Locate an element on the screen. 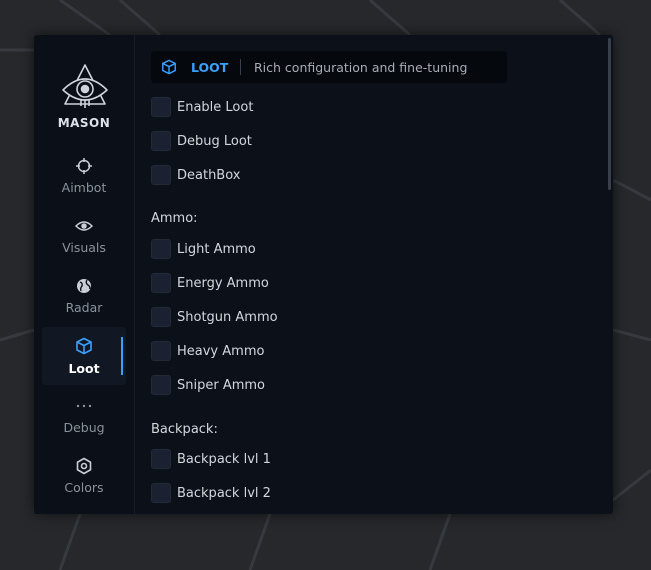 The height and width of the screenshot is (570, 651). sidebar-item-label: Radar is located at coordinates (84, 307).